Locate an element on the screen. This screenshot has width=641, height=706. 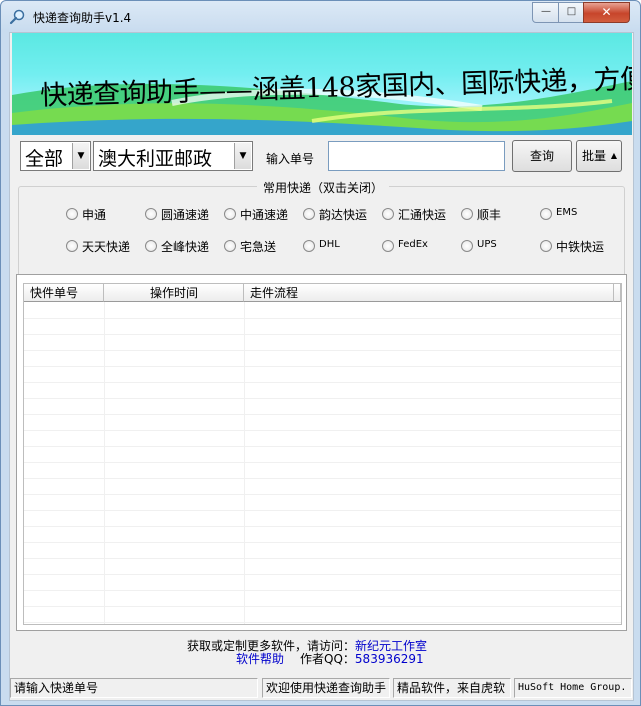
column-header-process: 走件流程 is located at coordinates (429, 293).